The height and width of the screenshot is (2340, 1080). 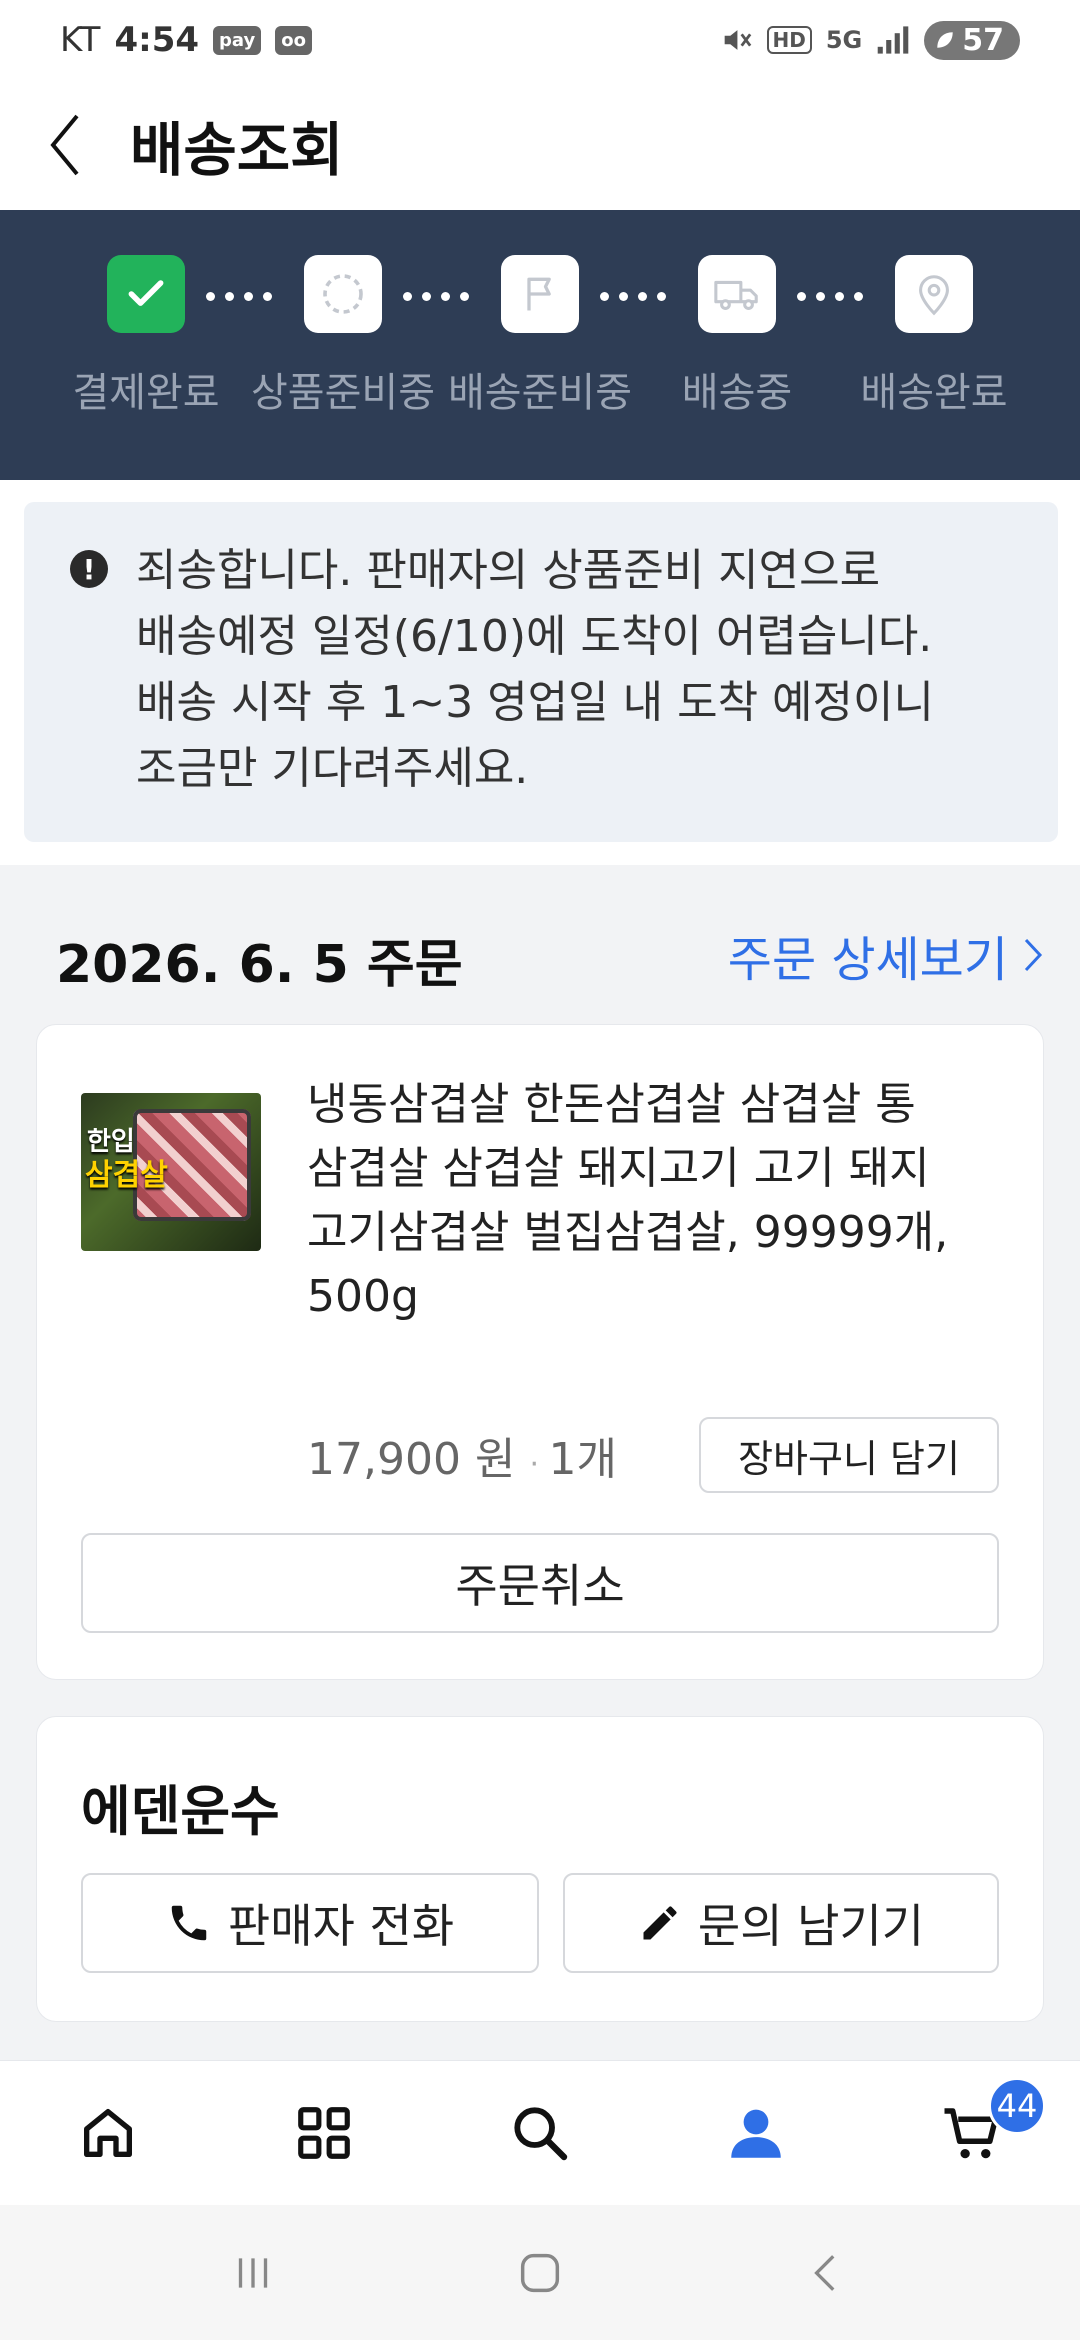 I want to click on nav-search, so click(x=540, y=2133).